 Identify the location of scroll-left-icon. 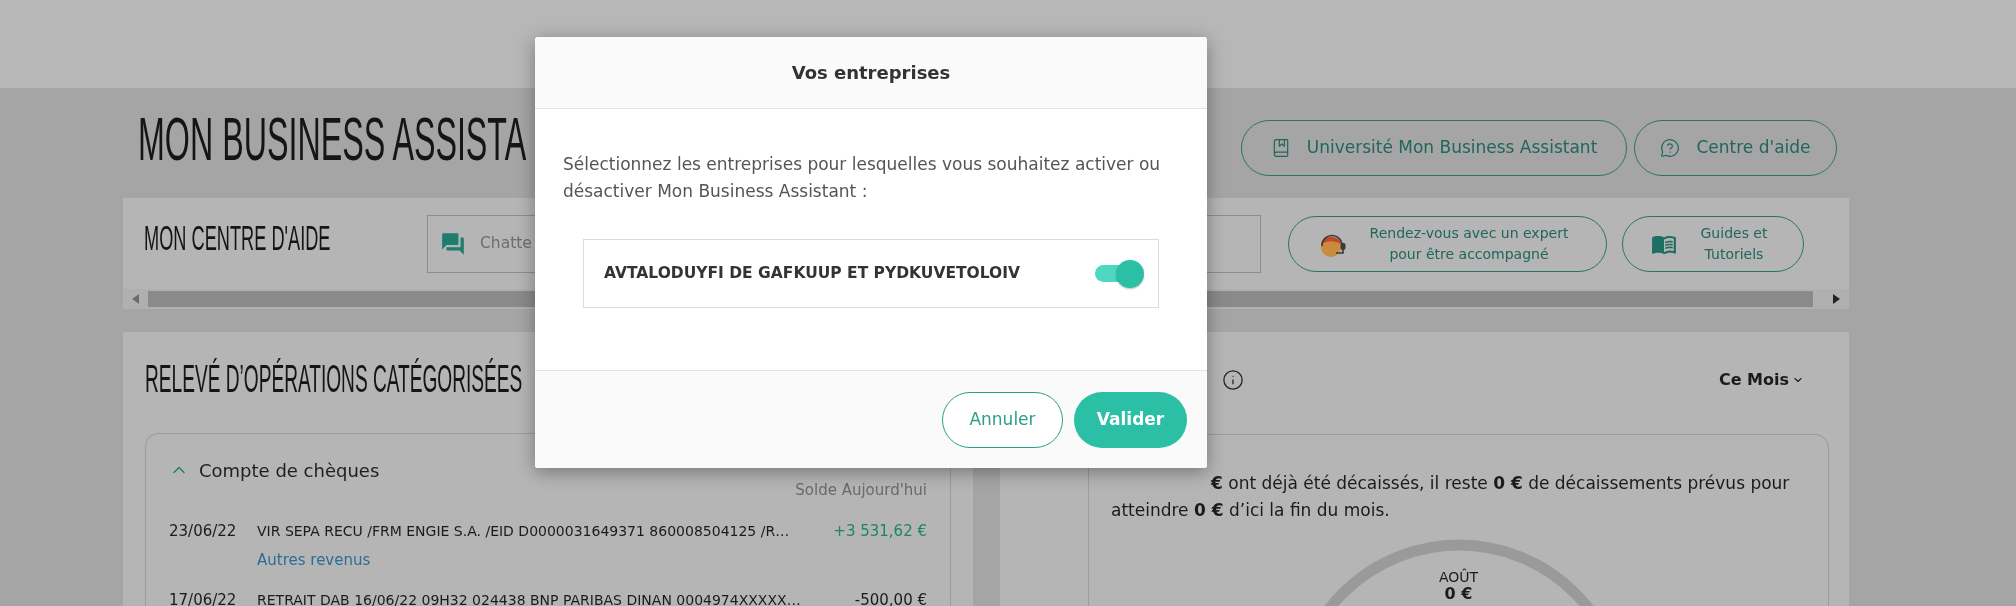
(135, 299).